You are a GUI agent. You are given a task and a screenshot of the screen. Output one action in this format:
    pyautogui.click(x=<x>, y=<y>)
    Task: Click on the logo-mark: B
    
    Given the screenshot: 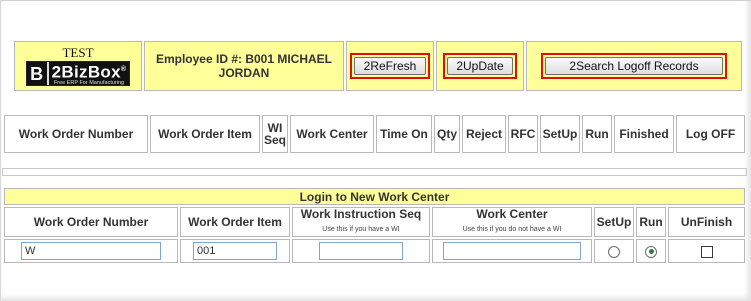 What is the action you would take?
    pyautogui.click(x=36, y=73)
    